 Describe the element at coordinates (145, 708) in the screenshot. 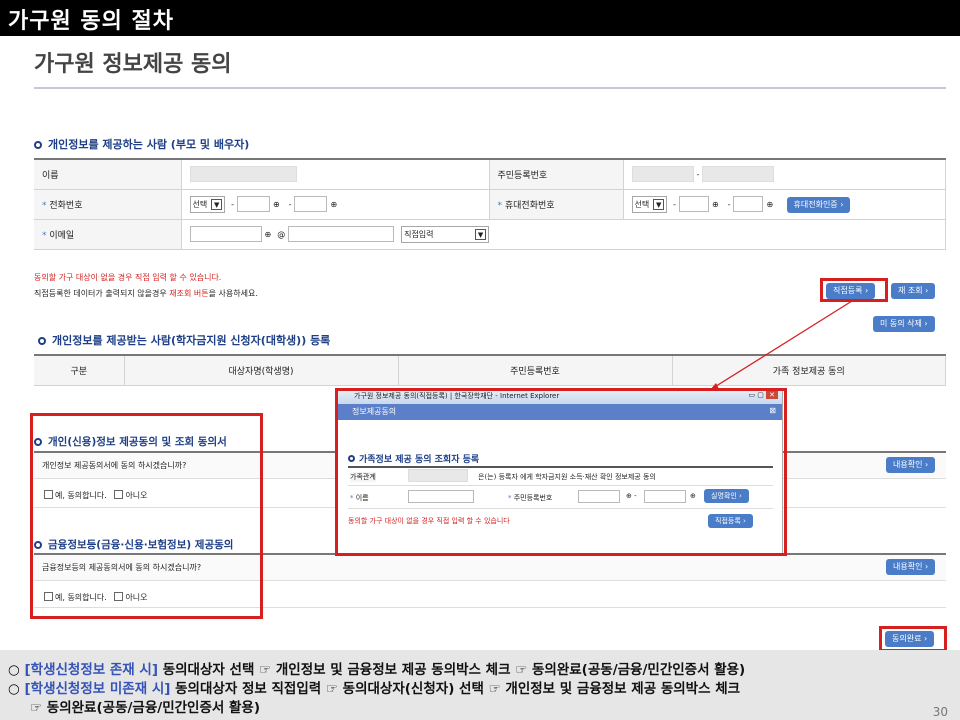

I see `instruction-line3: ☞ 동의완료(공동/금융/민간인증서 활용)` at that location.